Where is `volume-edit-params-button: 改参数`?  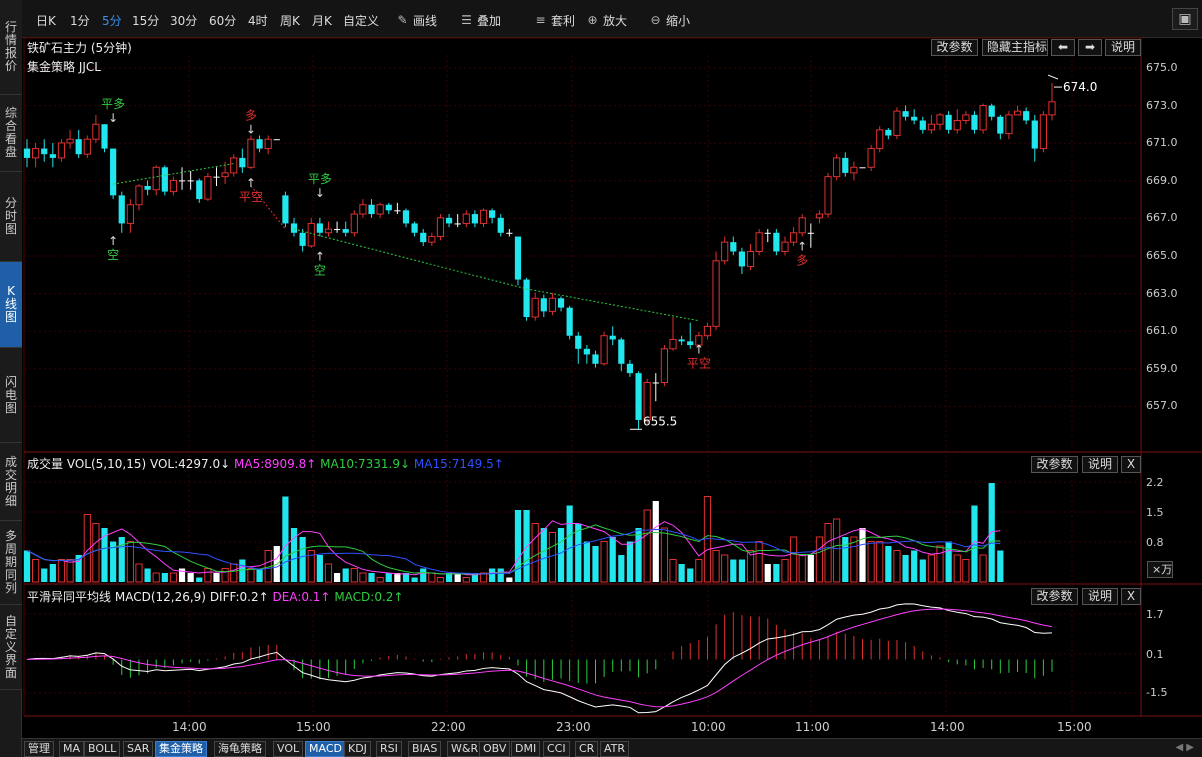 volume-edit-params-button: 改参数 is located at coordinates (1054, 464).